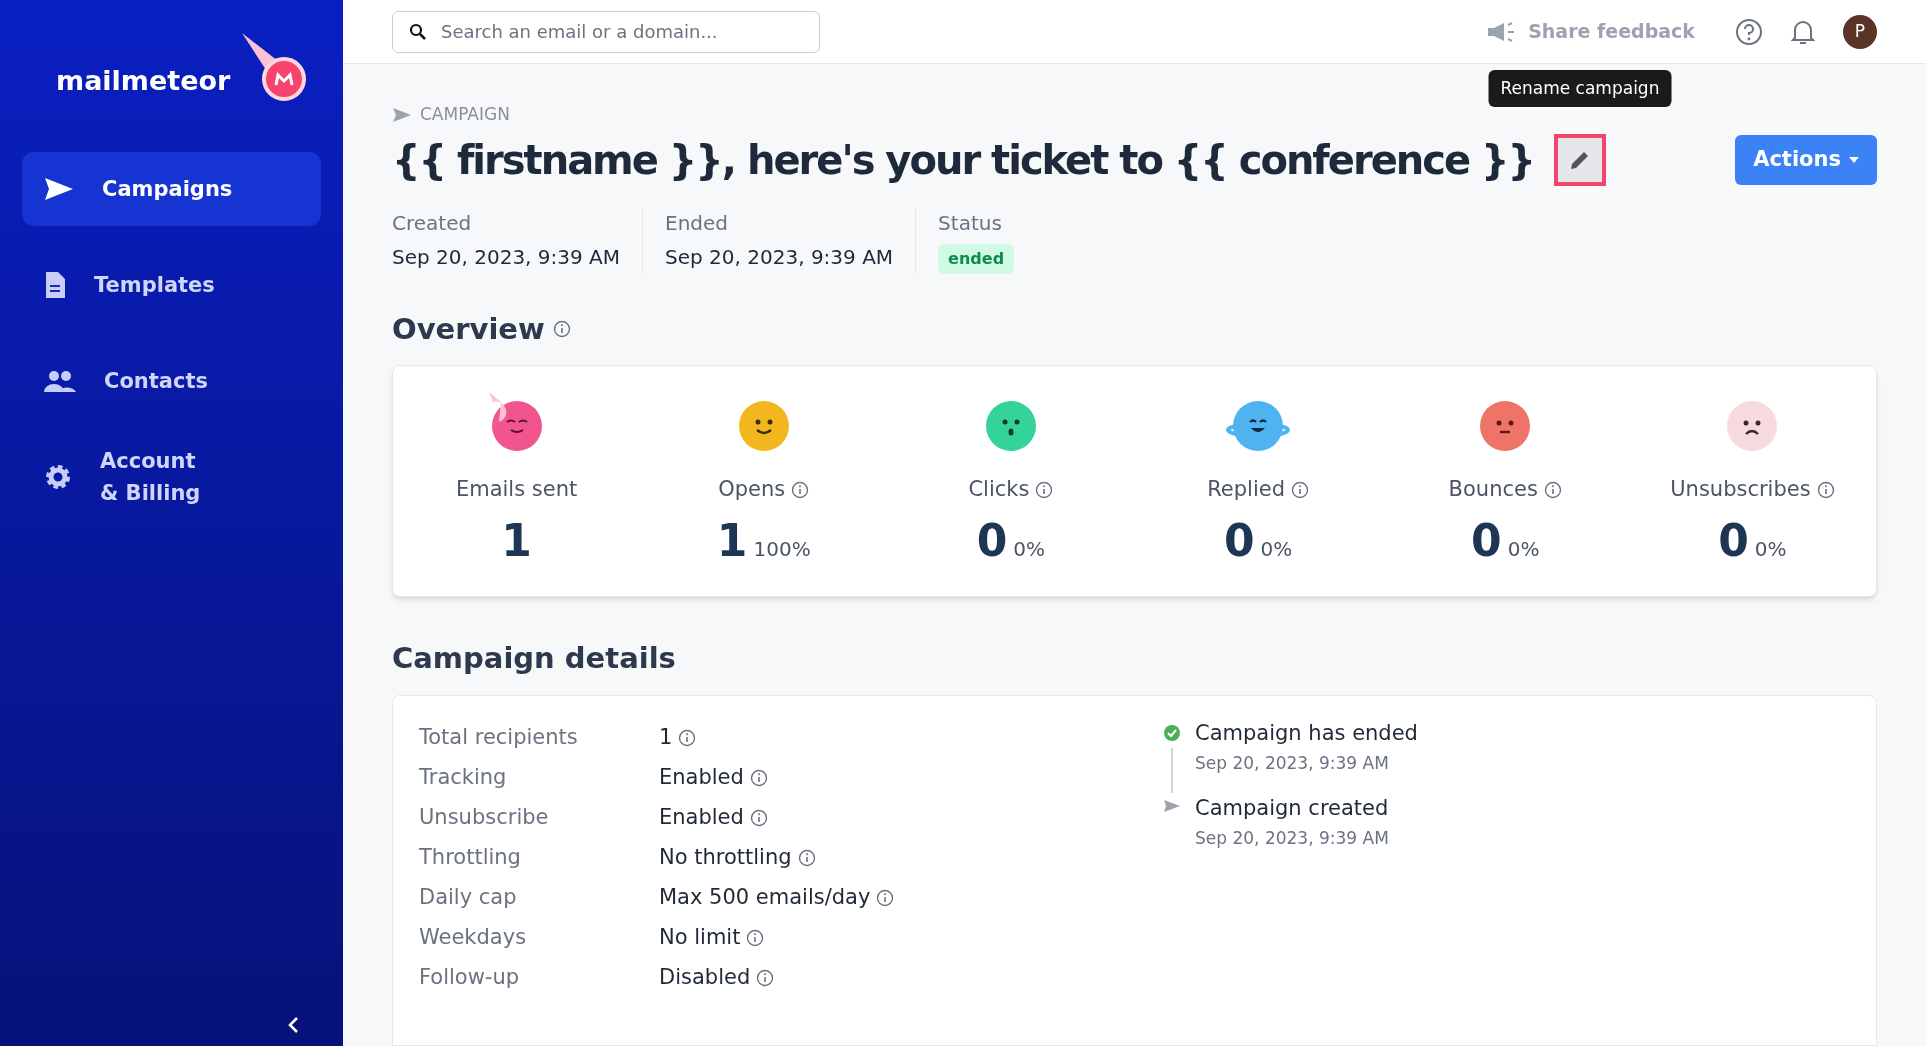 The image size is (1926, 1046). I want to click on timeline-title: Campaign has ended, so click(1306, 733).